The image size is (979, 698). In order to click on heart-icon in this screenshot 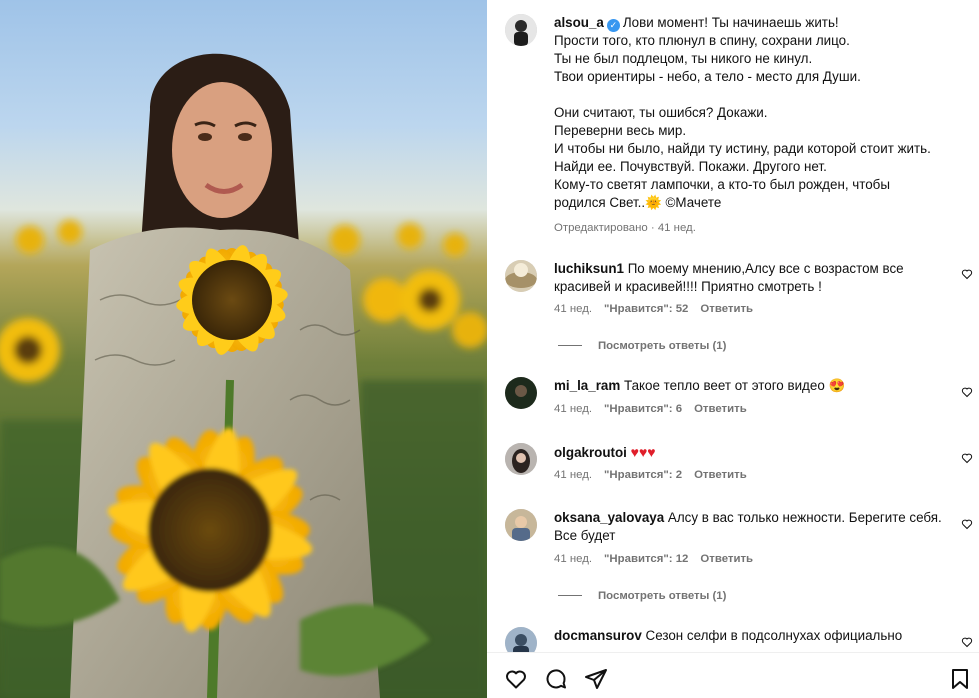, I will do `click(516, 679)`.